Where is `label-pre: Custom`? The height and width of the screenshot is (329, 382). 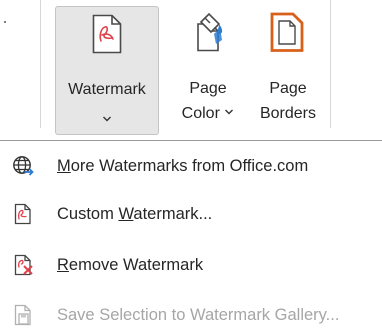 label-pre: Custom is located at coordinates (88, 214).